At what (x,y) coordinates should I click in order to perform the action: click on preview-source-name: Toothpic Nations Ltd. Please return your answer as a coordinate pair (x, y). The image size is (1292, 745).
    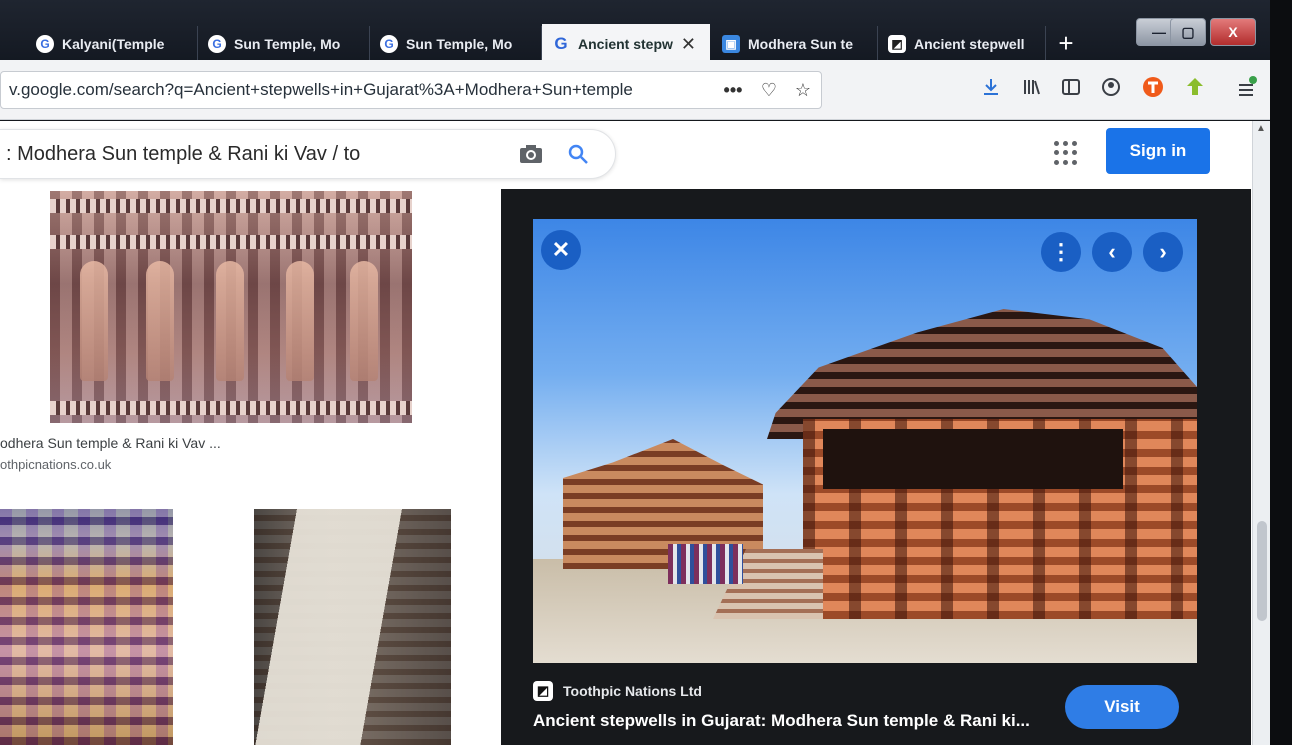
    Looking at the image, I should click on (632, 691).